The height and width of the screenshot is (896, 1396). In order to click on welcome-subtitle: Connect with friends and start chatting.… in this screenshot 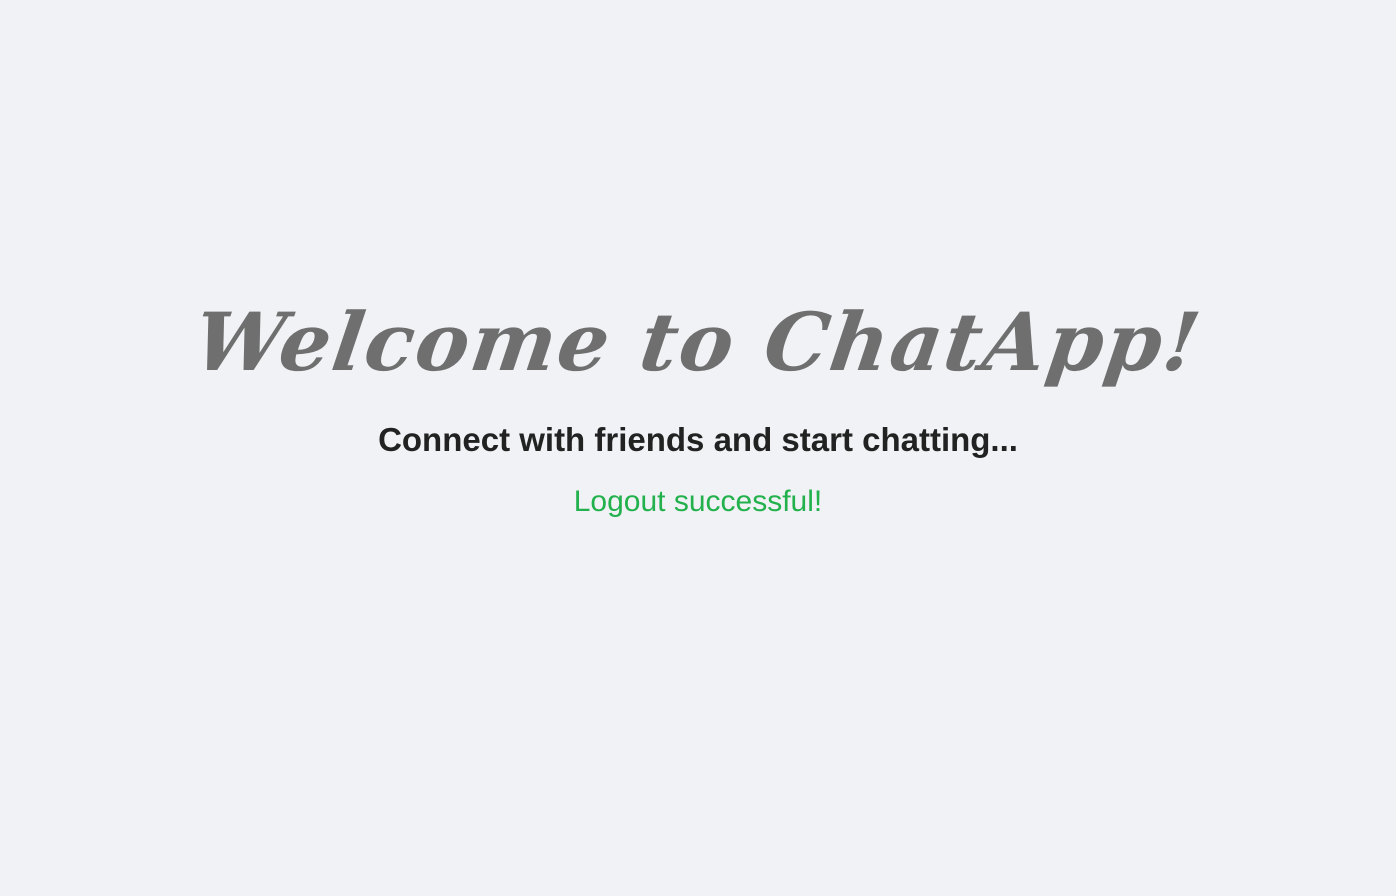, I will do `click(698, 439)`.